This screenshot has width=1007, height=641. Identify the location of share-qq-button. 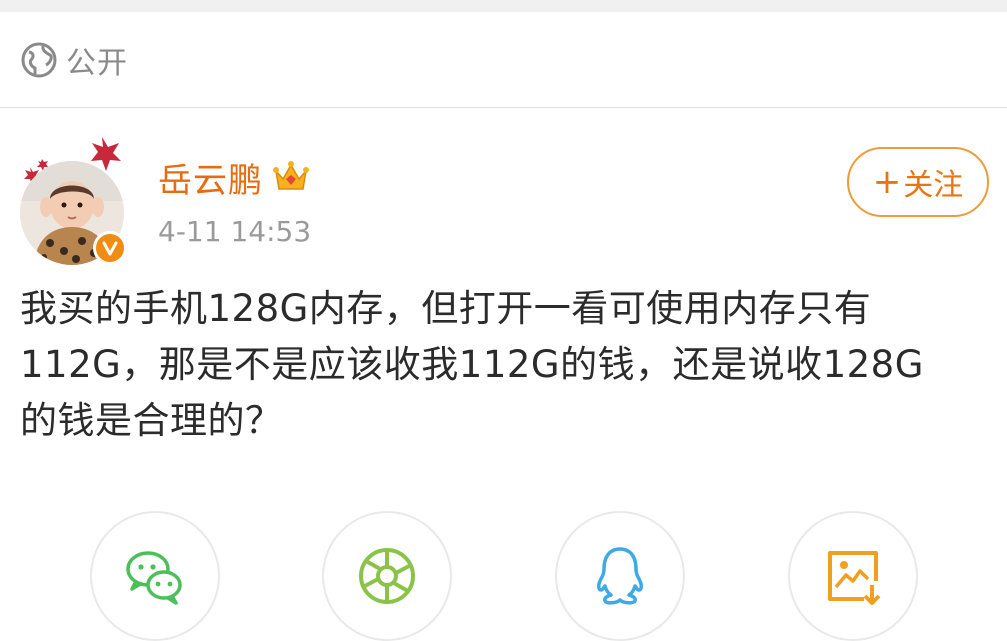
(620, 576).